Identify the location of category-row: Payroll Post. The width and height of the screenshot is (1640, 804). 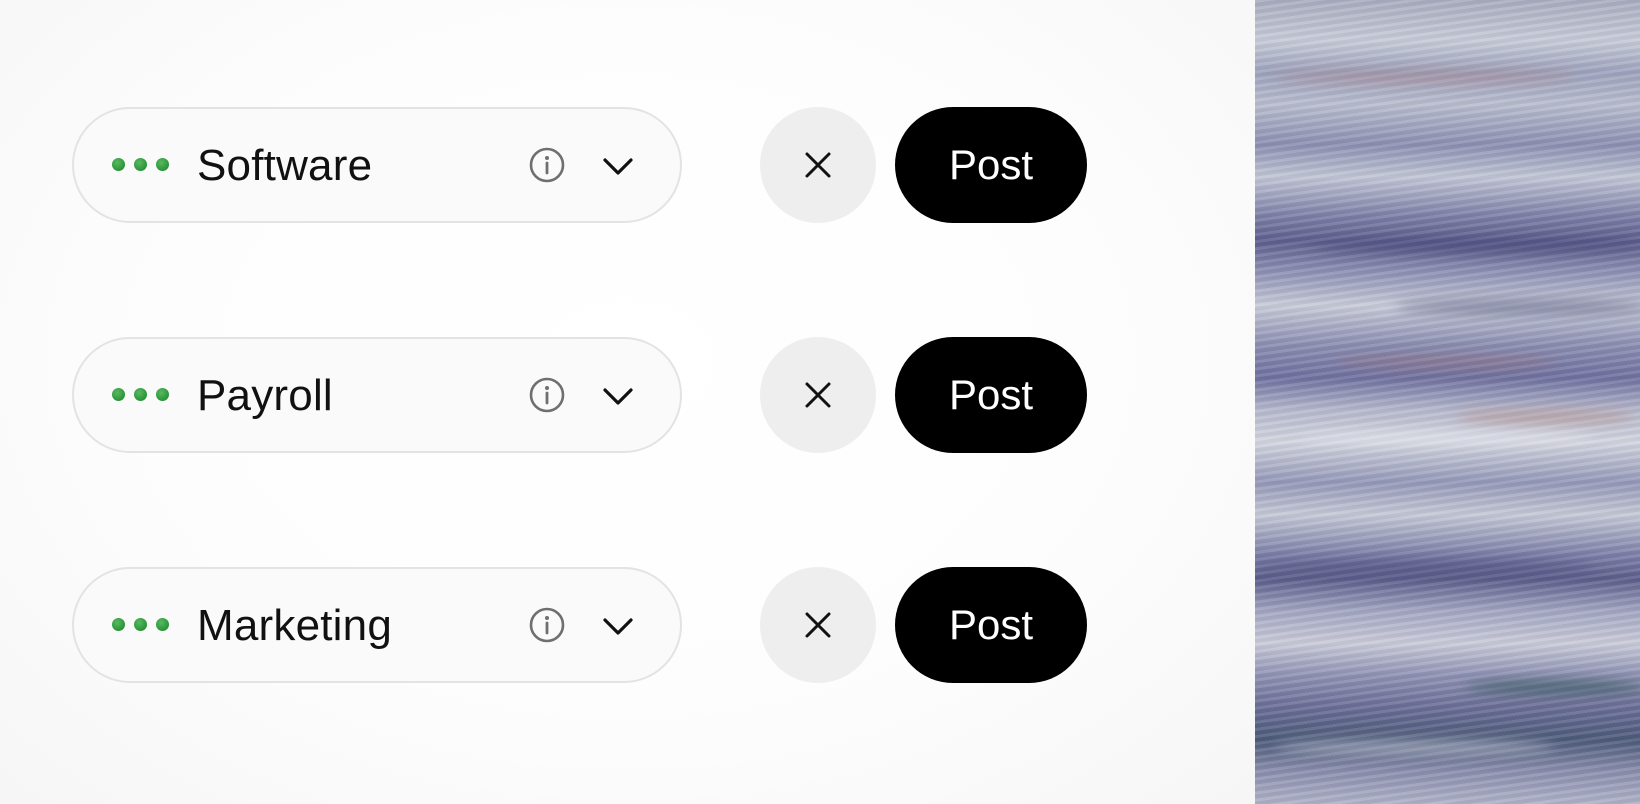
(582, 395).